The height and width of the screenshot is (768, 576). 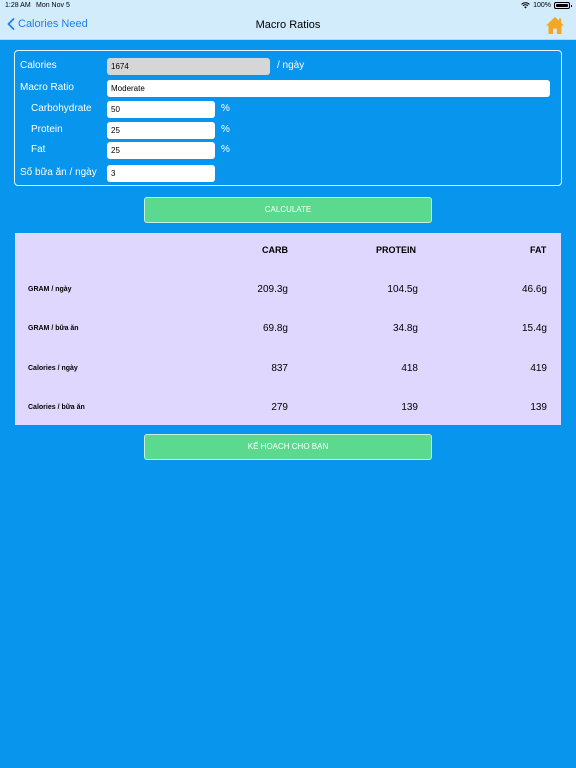 I want to click on calories-label: Calories, so click(x=38, y=65).